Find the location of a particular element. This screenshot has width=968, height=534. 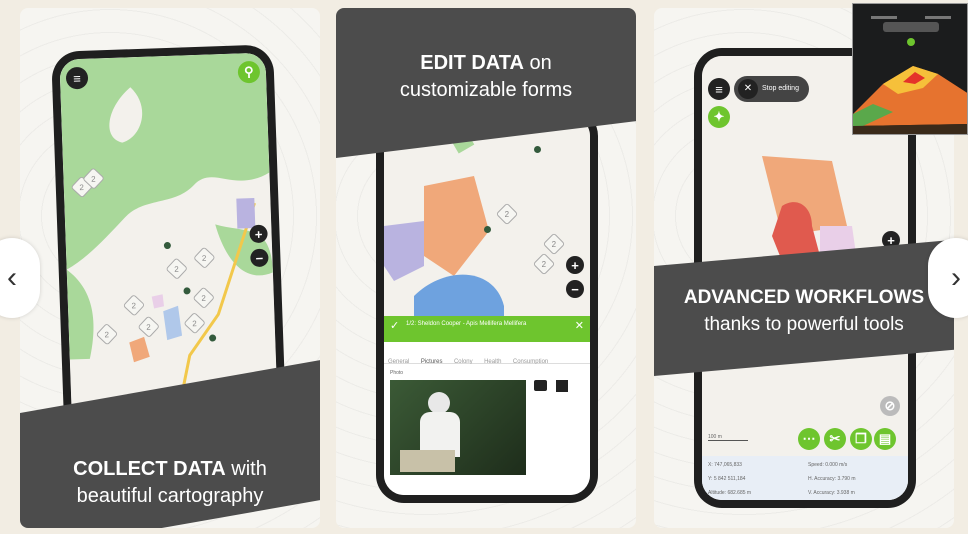

disable-icon: ⊘ is located at coordinates (890, 406).